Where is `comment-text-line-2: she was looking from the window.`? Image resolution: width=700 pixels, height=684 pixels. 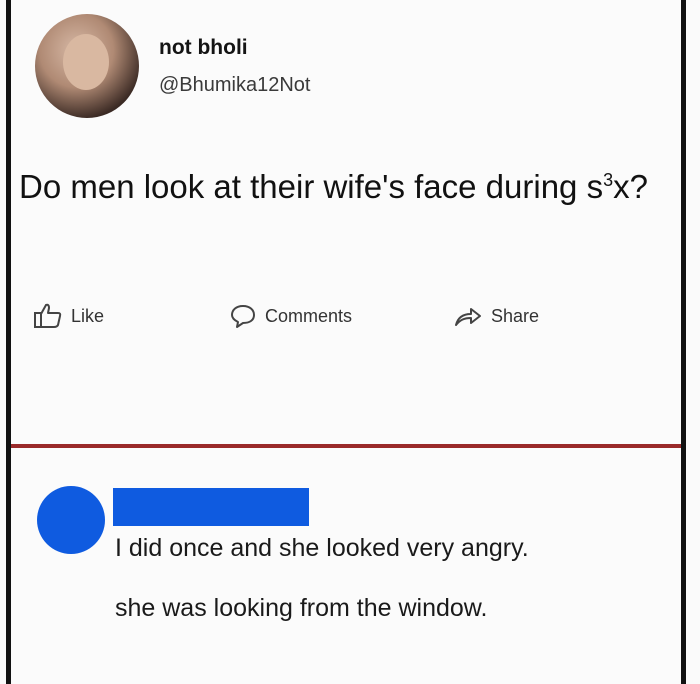
comment-text-line-2: she was looking from the window. is located at coordinates (301, 608).